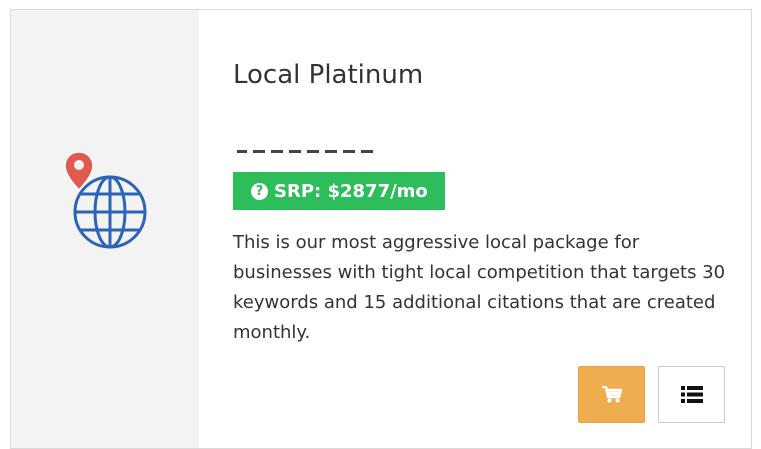 The height and width of the screenshot is (449, 761). What do you see at coordinates (259, 191) in the screenshot?
I see `question-circle-icon: ?` at bounding box center [259, 191].